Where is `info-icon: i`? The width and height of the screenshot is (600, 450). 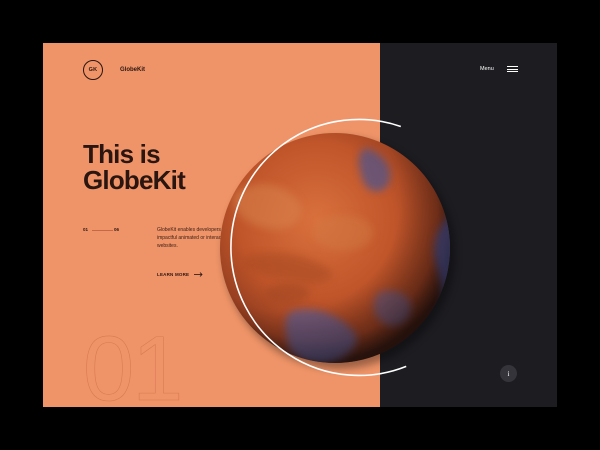
info-icon: i is located at coordinates (508, 373).